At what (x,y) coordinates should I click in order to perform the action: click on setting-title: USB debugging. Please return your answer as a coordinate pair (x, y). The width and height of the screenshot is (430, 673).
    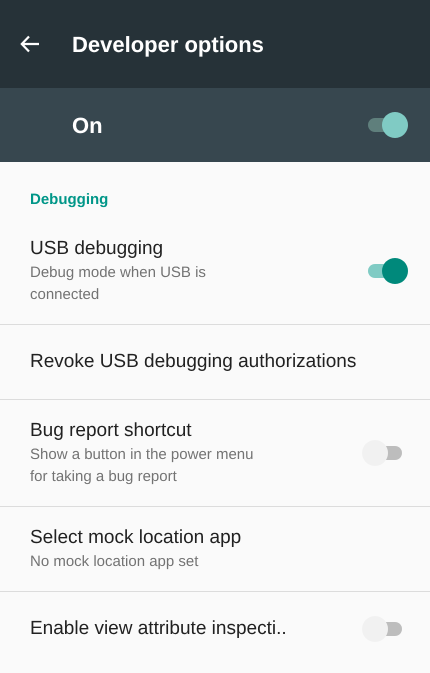
    Looking at the image, I should click on (180, 249).